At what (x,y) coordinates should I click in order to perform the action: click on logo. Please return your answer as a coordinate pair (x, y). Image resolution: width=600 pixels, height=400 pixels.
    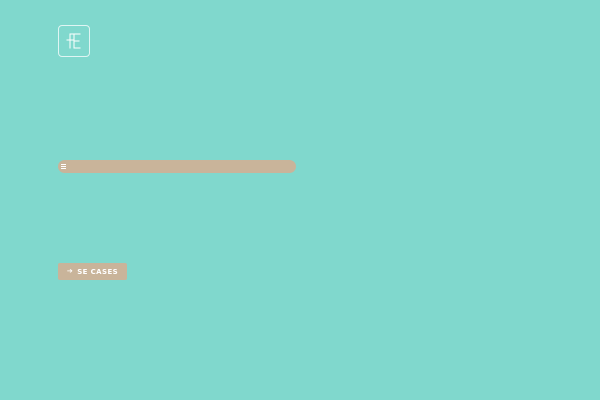
    Looking at the image, I should click on (74, 41).